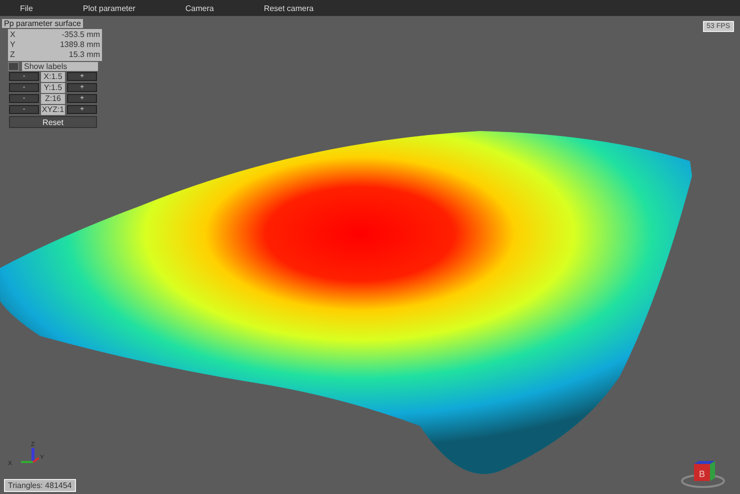  What do you see at coordinates (42, 23) in the screenshot?
I see `panel-title: Pp parameter surface` at bounding box center [42, 23].